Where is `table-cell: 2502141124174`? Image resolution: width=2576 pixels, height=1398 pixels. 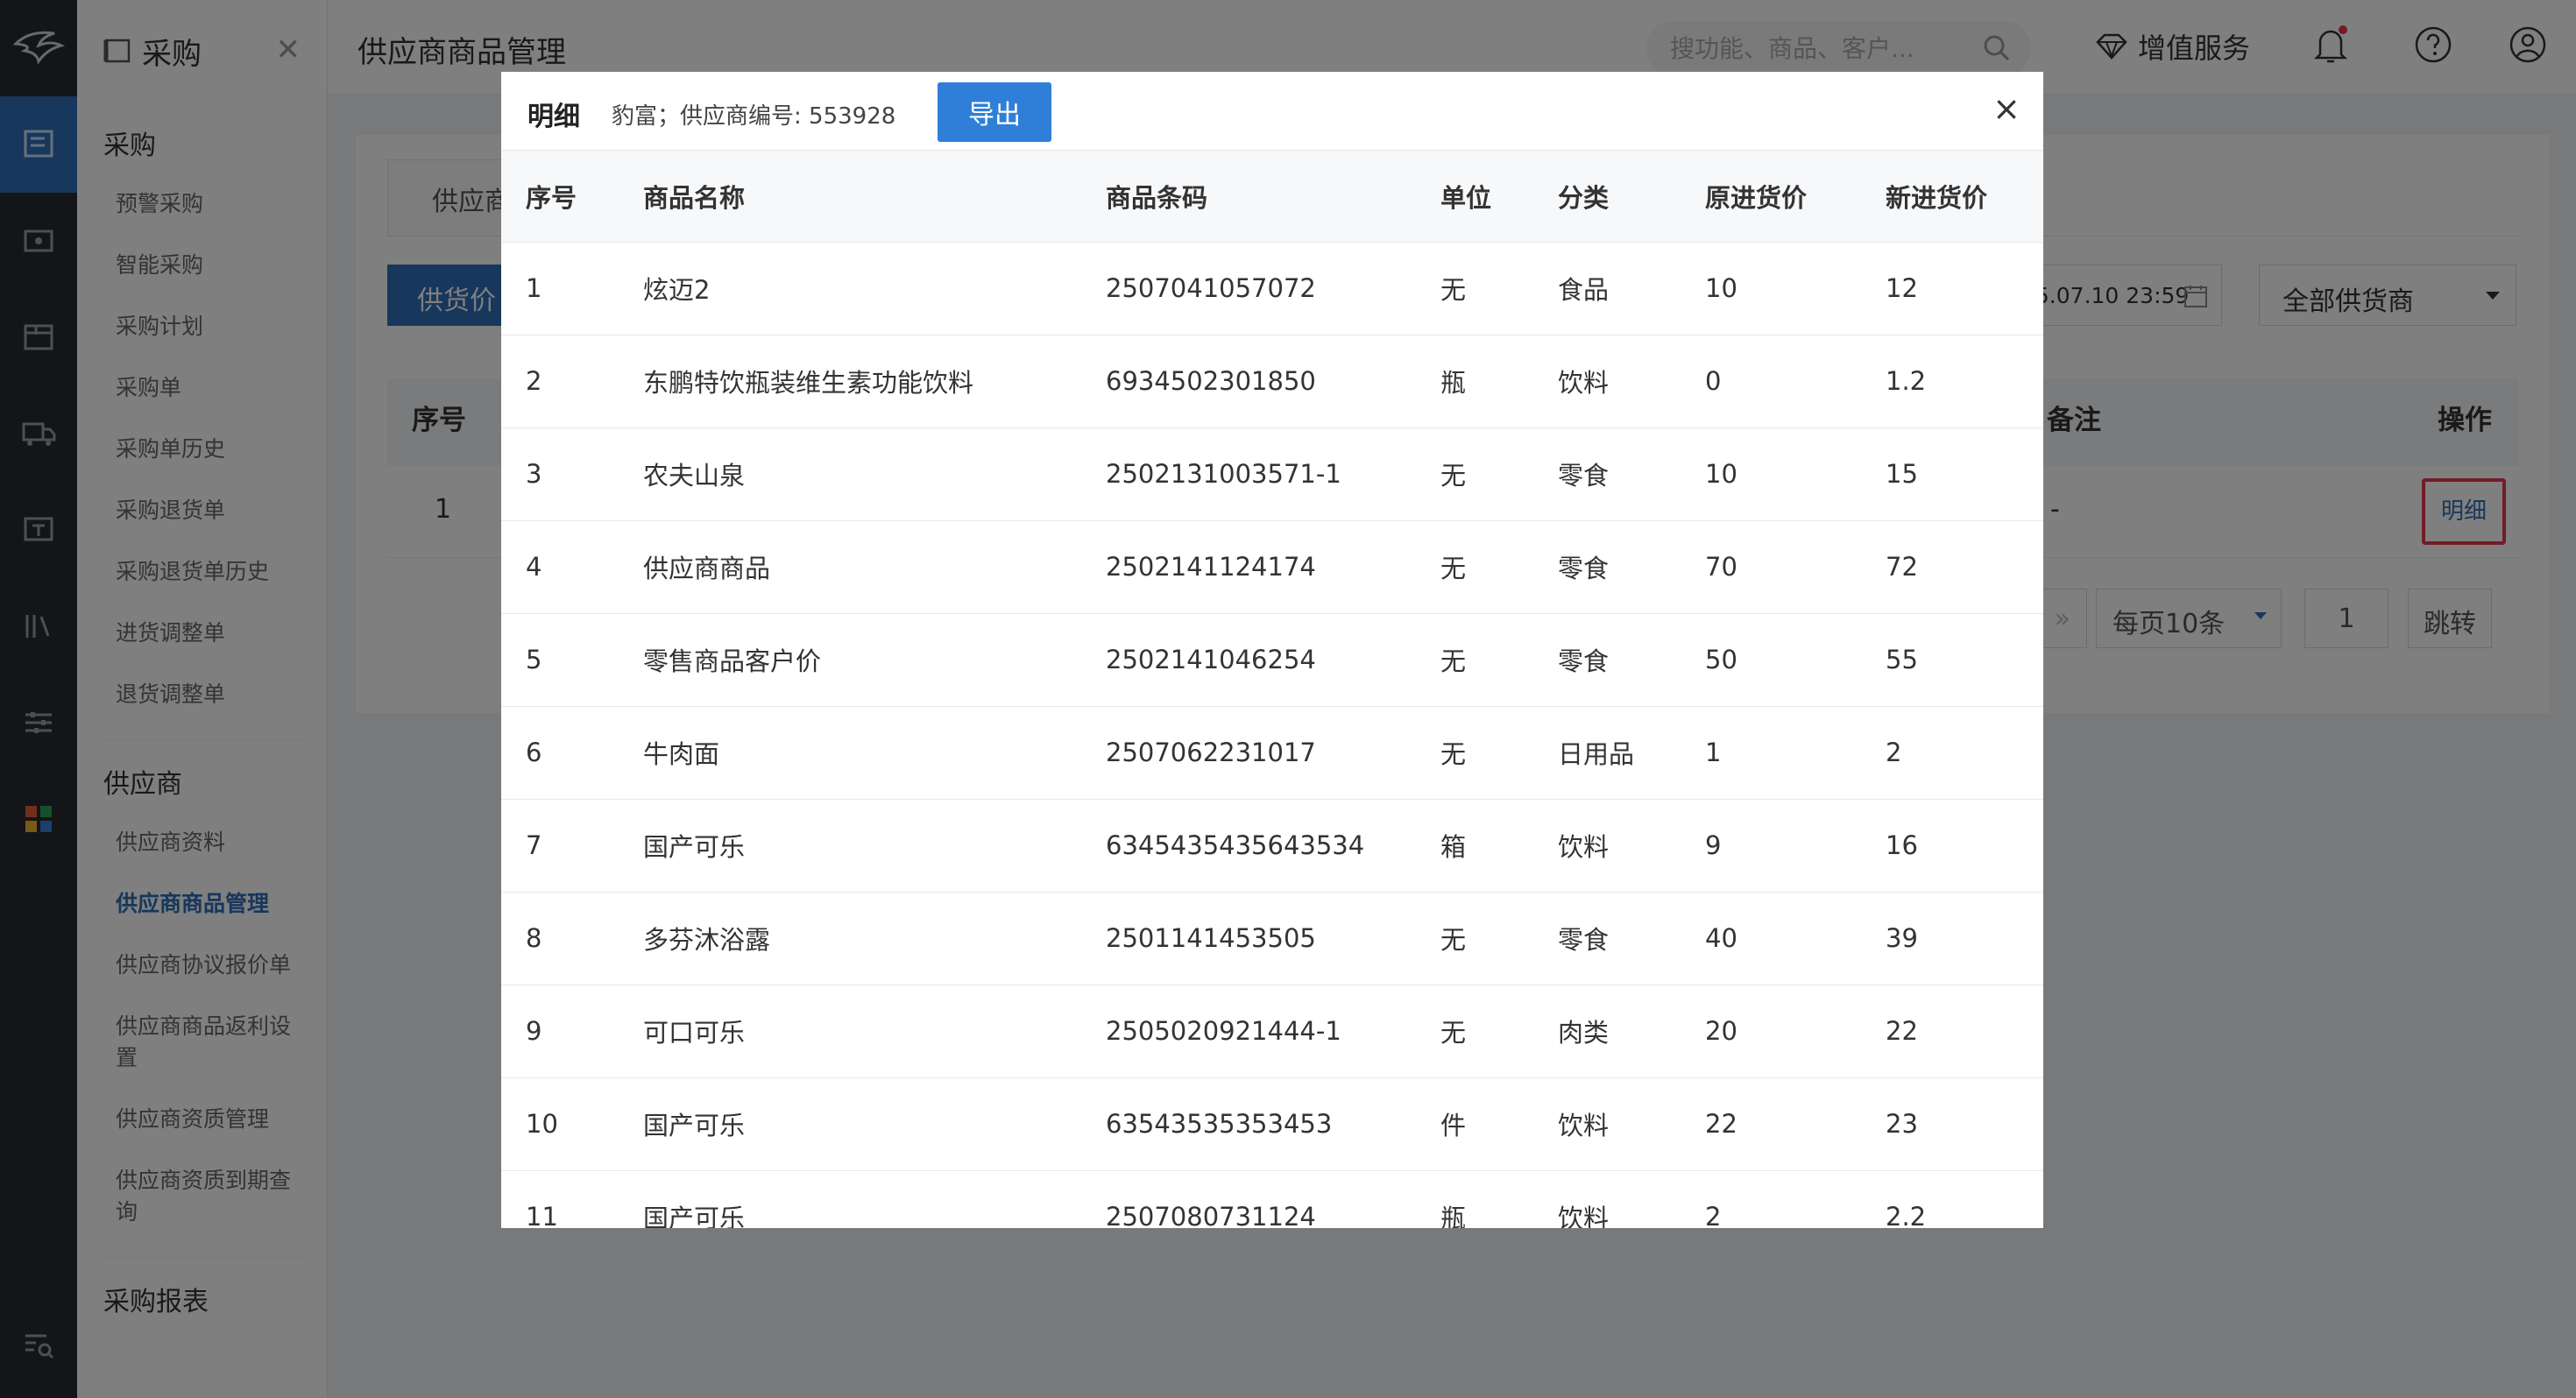
table-cell: 2502141124174 is located at coordinates (1248, 567).